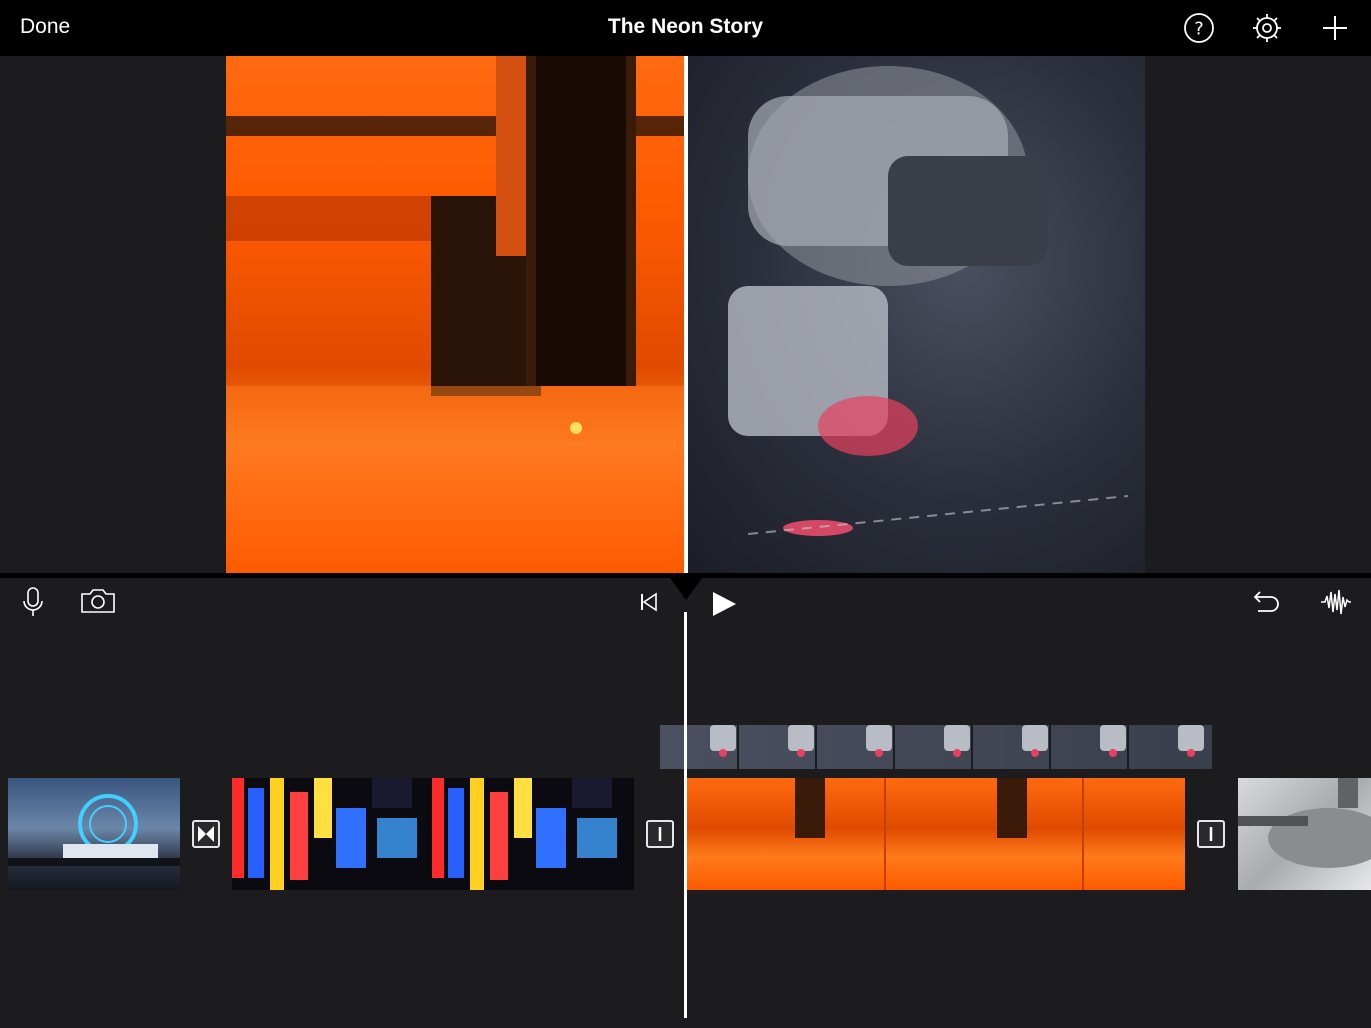  Describe the element at coordinates (1335, 28) in the screenshot. I see `add-plus-icon` at that location.